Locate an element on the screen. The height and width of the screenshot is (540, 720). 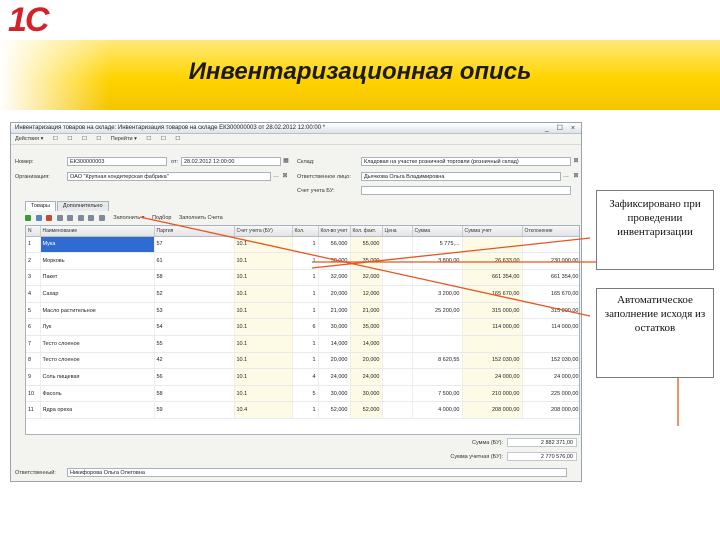
cell-name: Сахар is located at coordinates (97, 294).